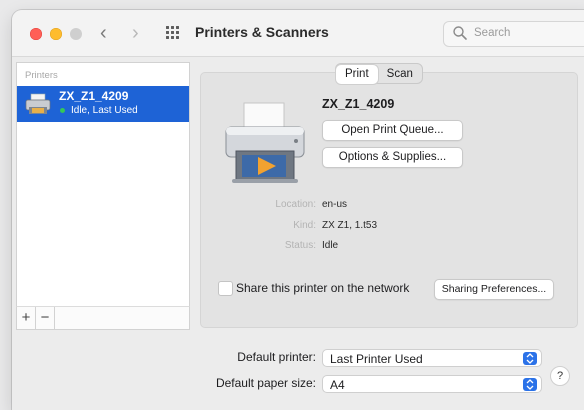  Describe the element at coordinates (350, 225) in the screenshot. I see `kind-value: ZX Z1, 1.t53` at that location.